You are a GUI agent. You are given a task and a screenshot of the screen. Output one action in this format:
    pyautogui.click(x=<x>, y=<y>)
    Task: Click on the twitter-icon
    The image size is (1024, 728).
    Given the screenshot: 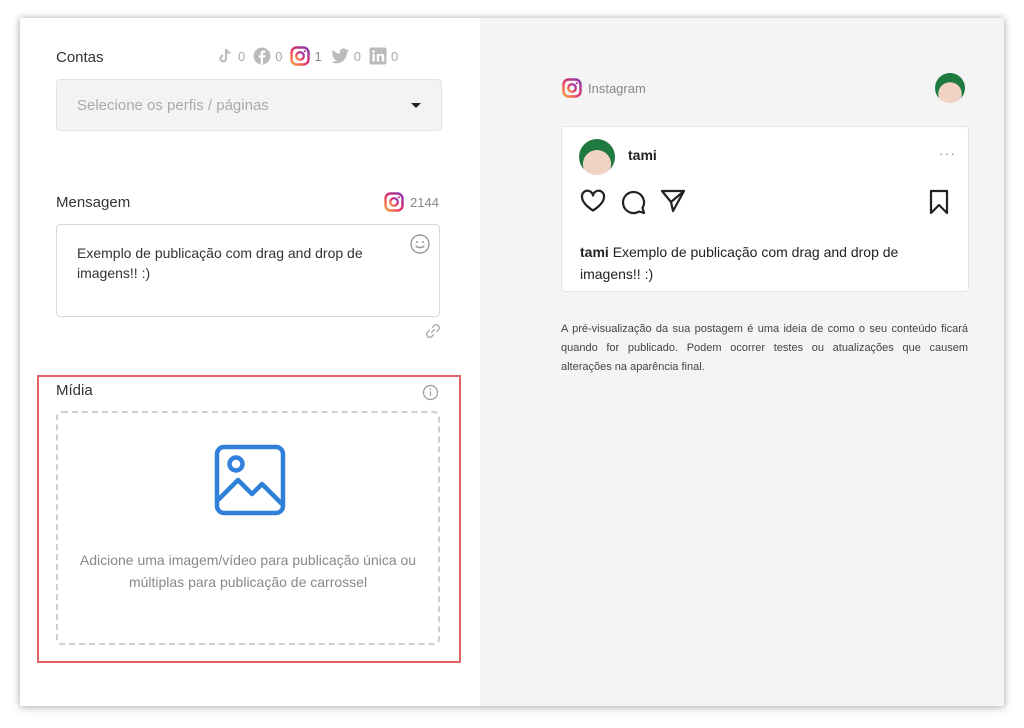 What is the action you would take?
    pyautogui.click(x=339, y=56)
    